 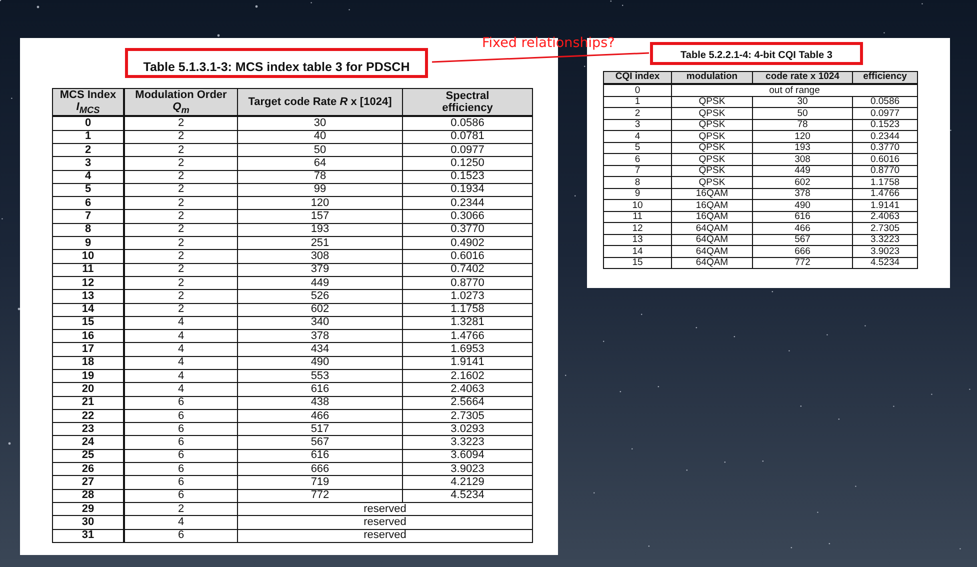 I want to click on table-cell: 40, so click(x=320, y=137).